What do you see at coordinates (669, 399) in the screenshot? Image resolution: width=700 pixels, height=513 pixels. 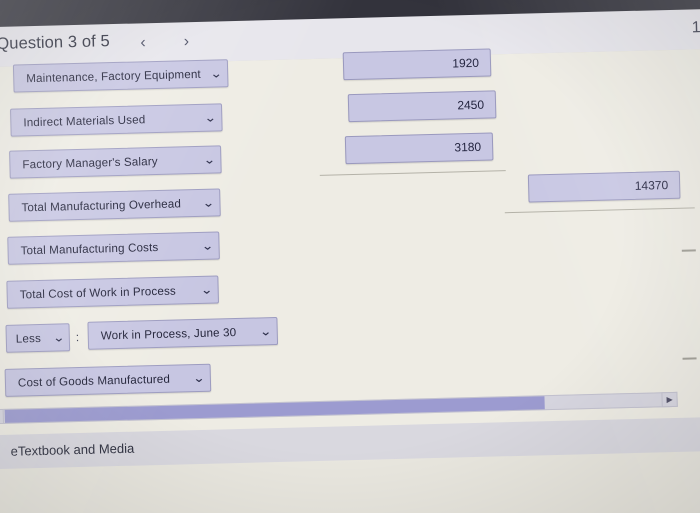 I see `scroll-right-arrow-icon: ▶` at bounding box center [669, 399].